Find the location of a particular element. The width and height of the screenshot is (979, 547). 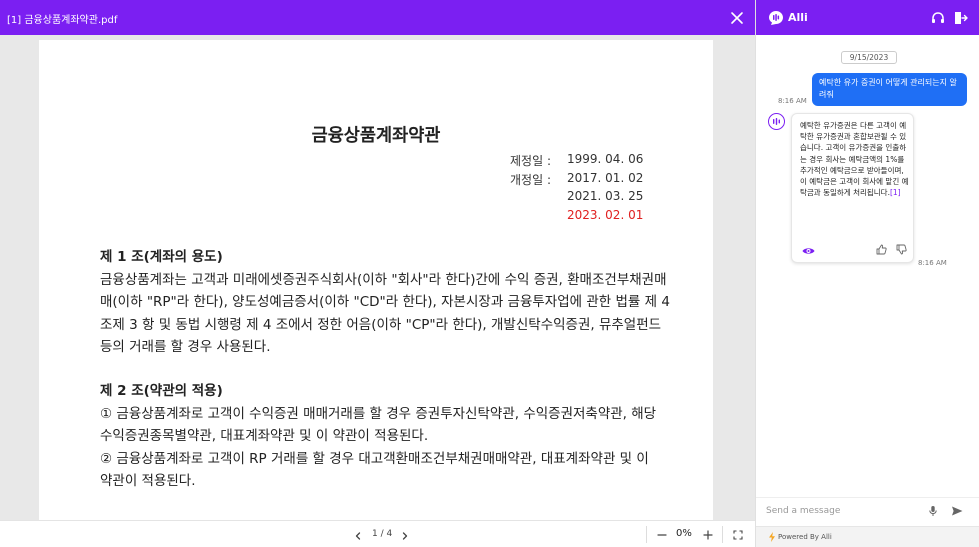

date-label: 개정일 : is located at coordinates (530, 179).